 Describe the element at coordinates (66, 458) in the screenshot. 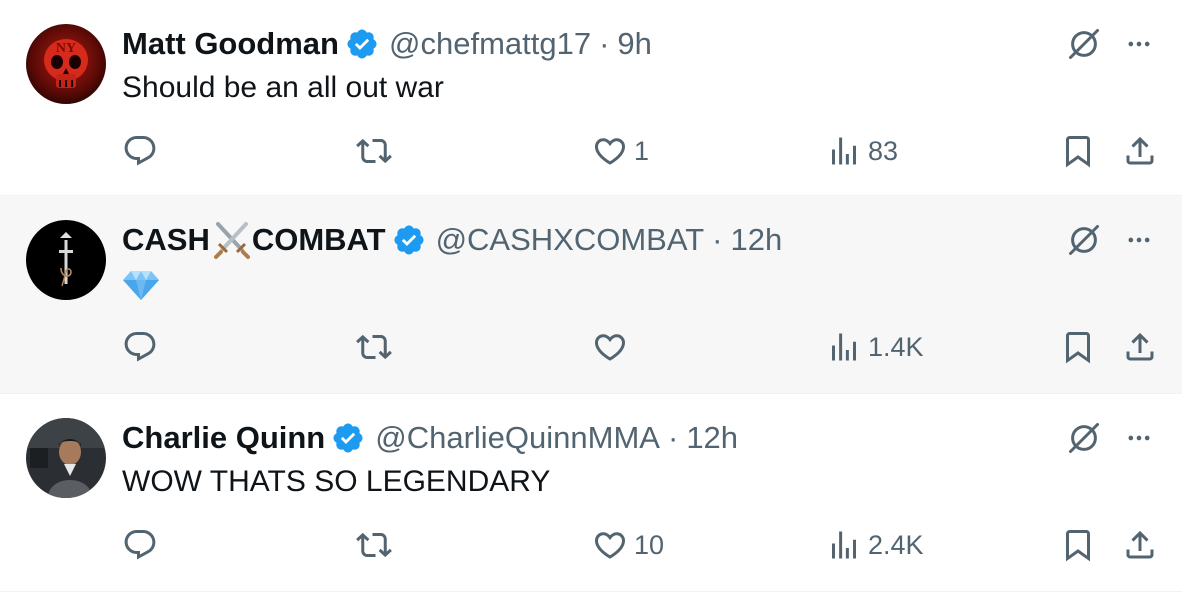

I see `person-photo-avatar` at that location.